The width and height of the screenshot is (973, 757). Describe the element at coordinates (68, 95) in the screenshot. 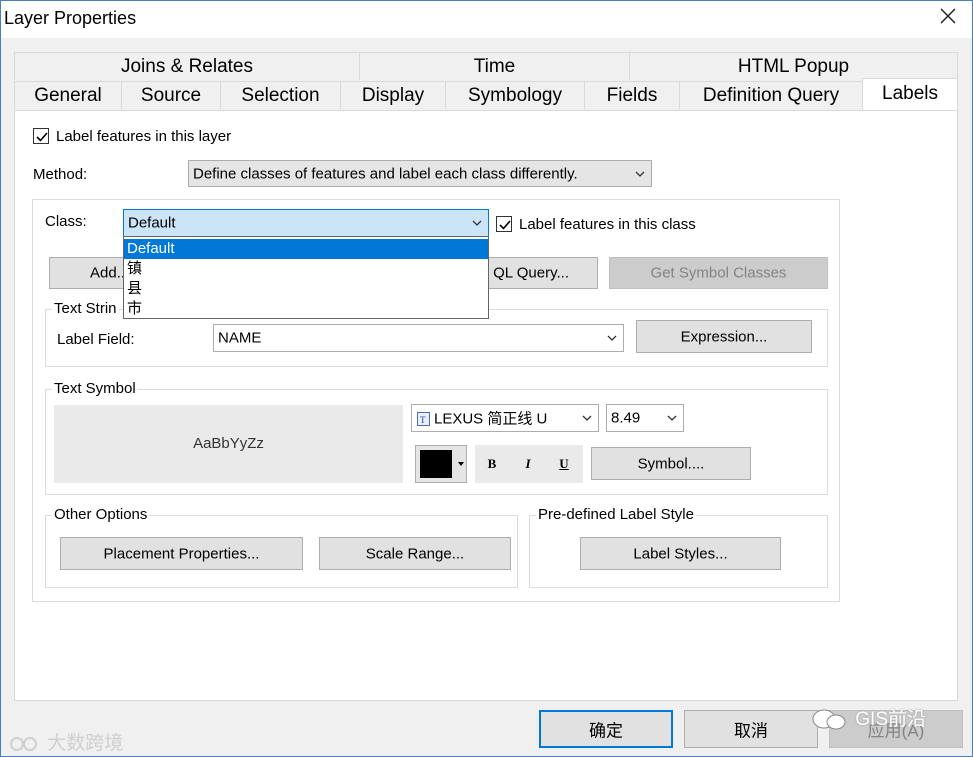

I see `tab-general: General` at that location.